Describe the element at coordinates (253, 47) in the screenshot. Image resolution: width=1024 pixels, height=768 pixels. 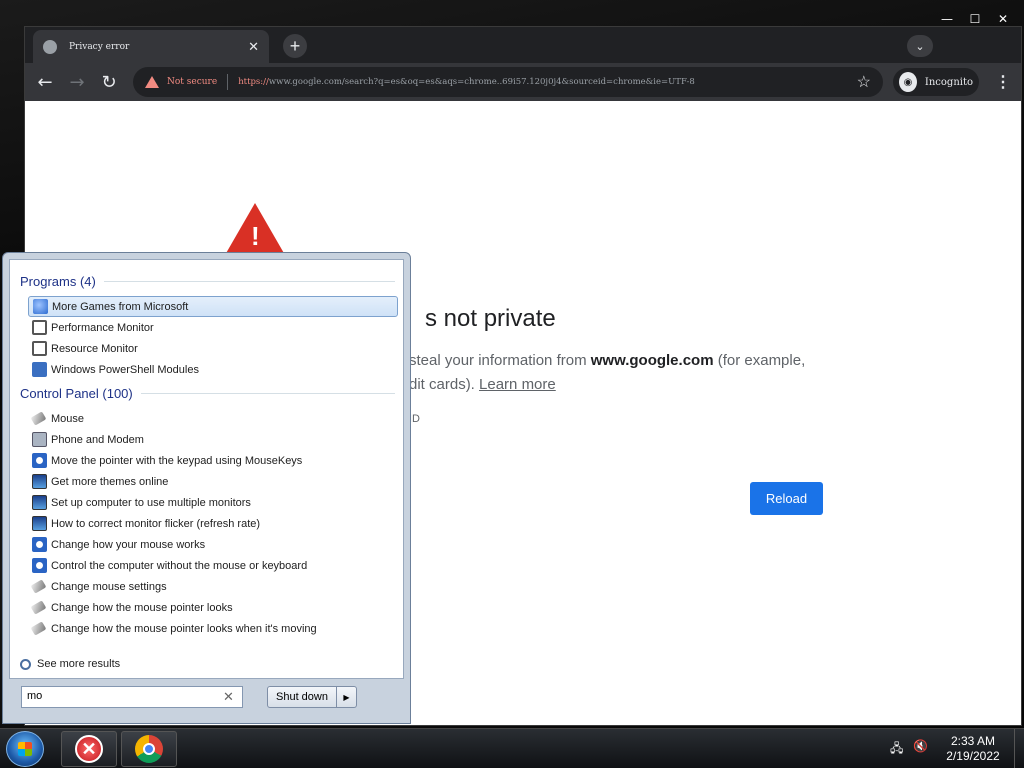
I see `tab-close-icon: ✕` at that location.